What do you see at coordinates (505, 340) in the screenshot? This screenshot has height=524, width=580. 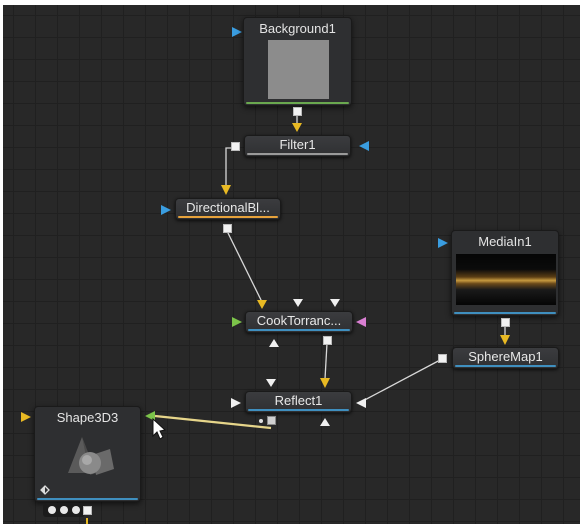 I see `spheremap-input-arrow` at bounding box center [505, 340].